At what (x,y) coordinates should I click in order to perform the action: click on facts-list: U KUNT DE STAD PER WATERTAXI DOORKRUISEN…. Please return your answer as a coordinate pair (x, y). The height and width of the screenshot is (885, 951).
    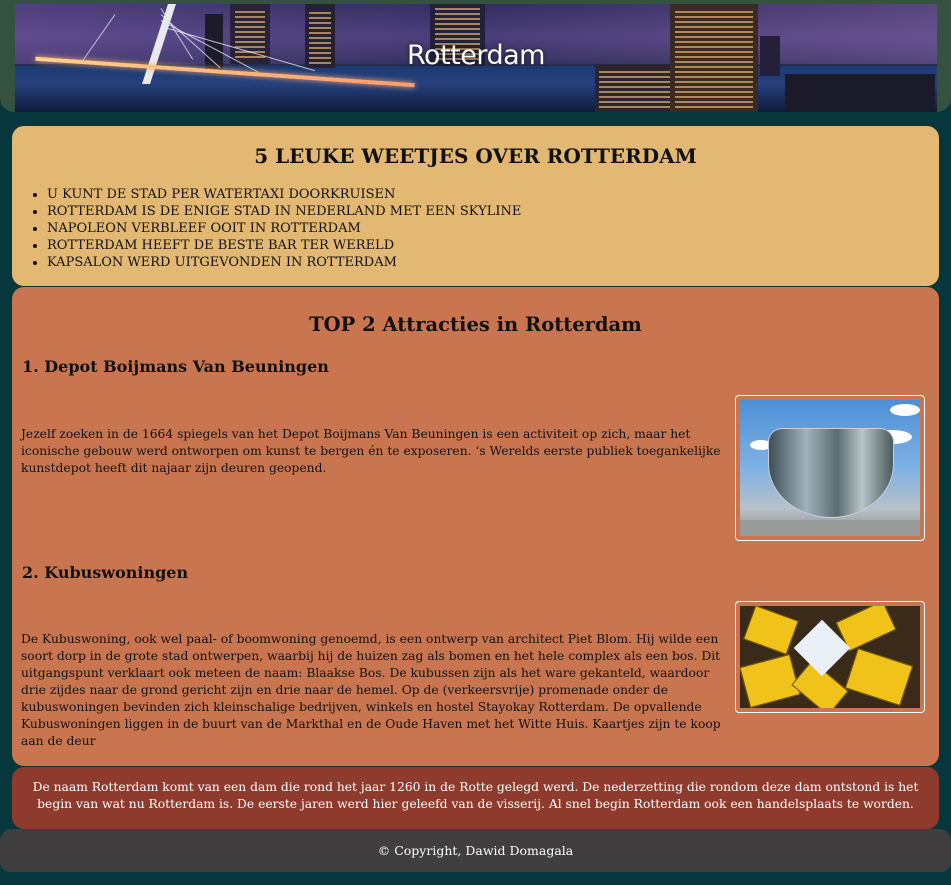
    Looking at the image, I should click on (266, 228).